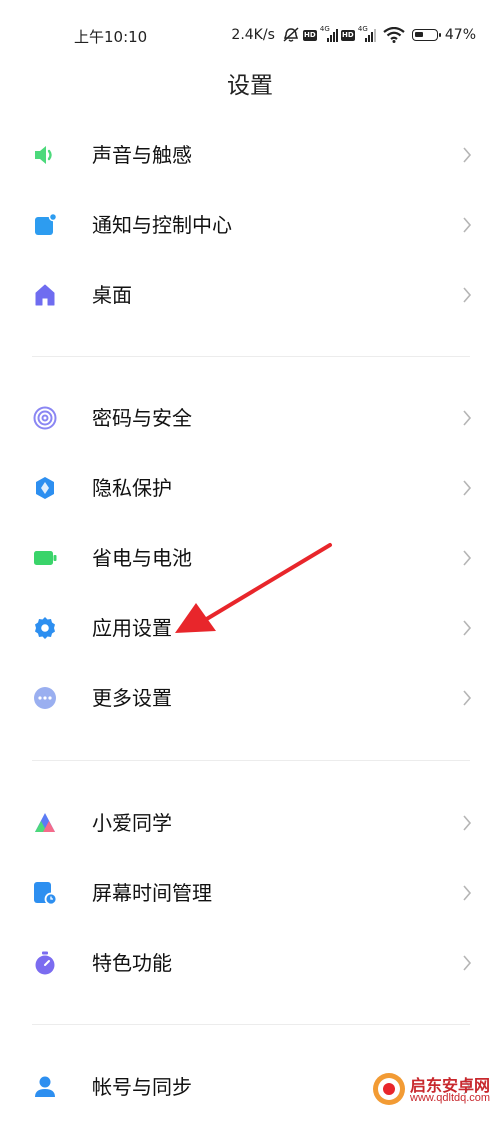  I want to click on fingerprint-icon, so click(45, 418).